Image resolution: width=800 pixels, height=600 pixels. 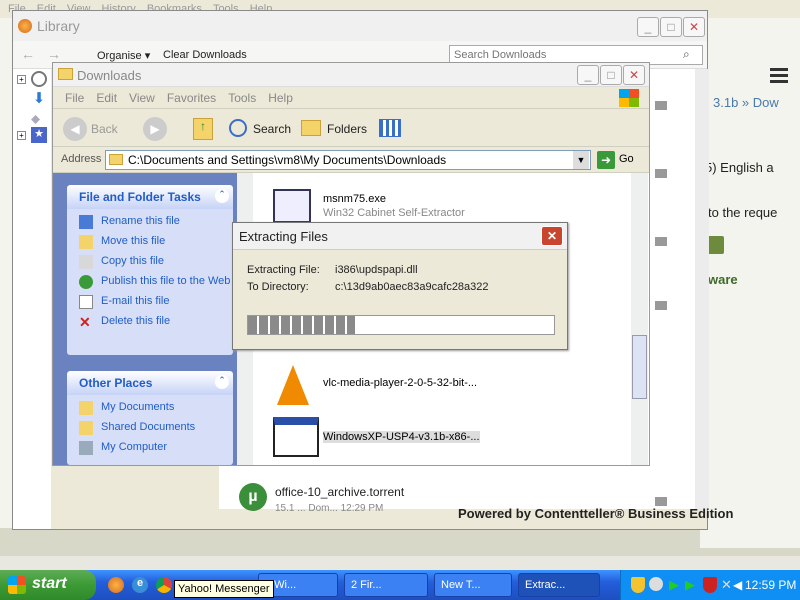 I want to click on menu-view: View, so click(x=142, y=98).